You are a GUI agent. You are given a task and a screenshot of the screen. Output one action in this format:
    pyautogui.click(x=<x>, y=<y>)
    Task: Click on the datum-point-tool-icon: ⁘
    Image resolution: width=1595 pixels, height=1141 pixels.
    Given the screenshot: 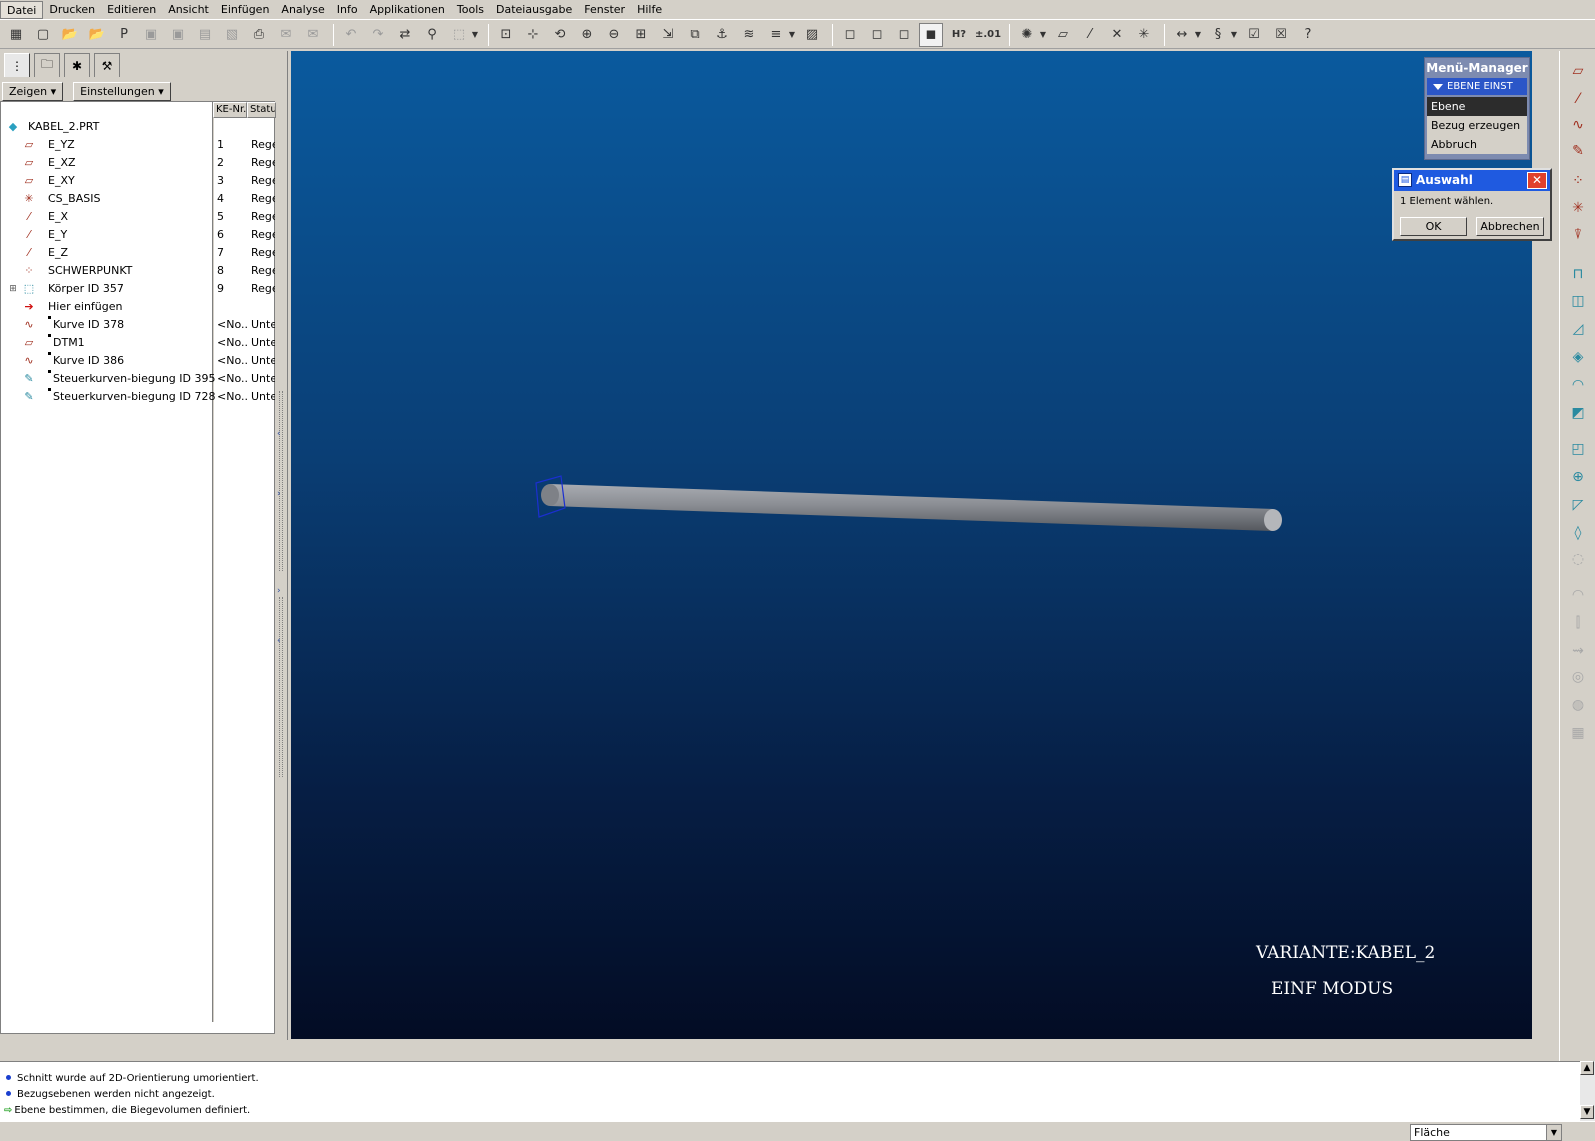 What is the action you would take?
    pyautogui.click(x=1578, y=181)
    